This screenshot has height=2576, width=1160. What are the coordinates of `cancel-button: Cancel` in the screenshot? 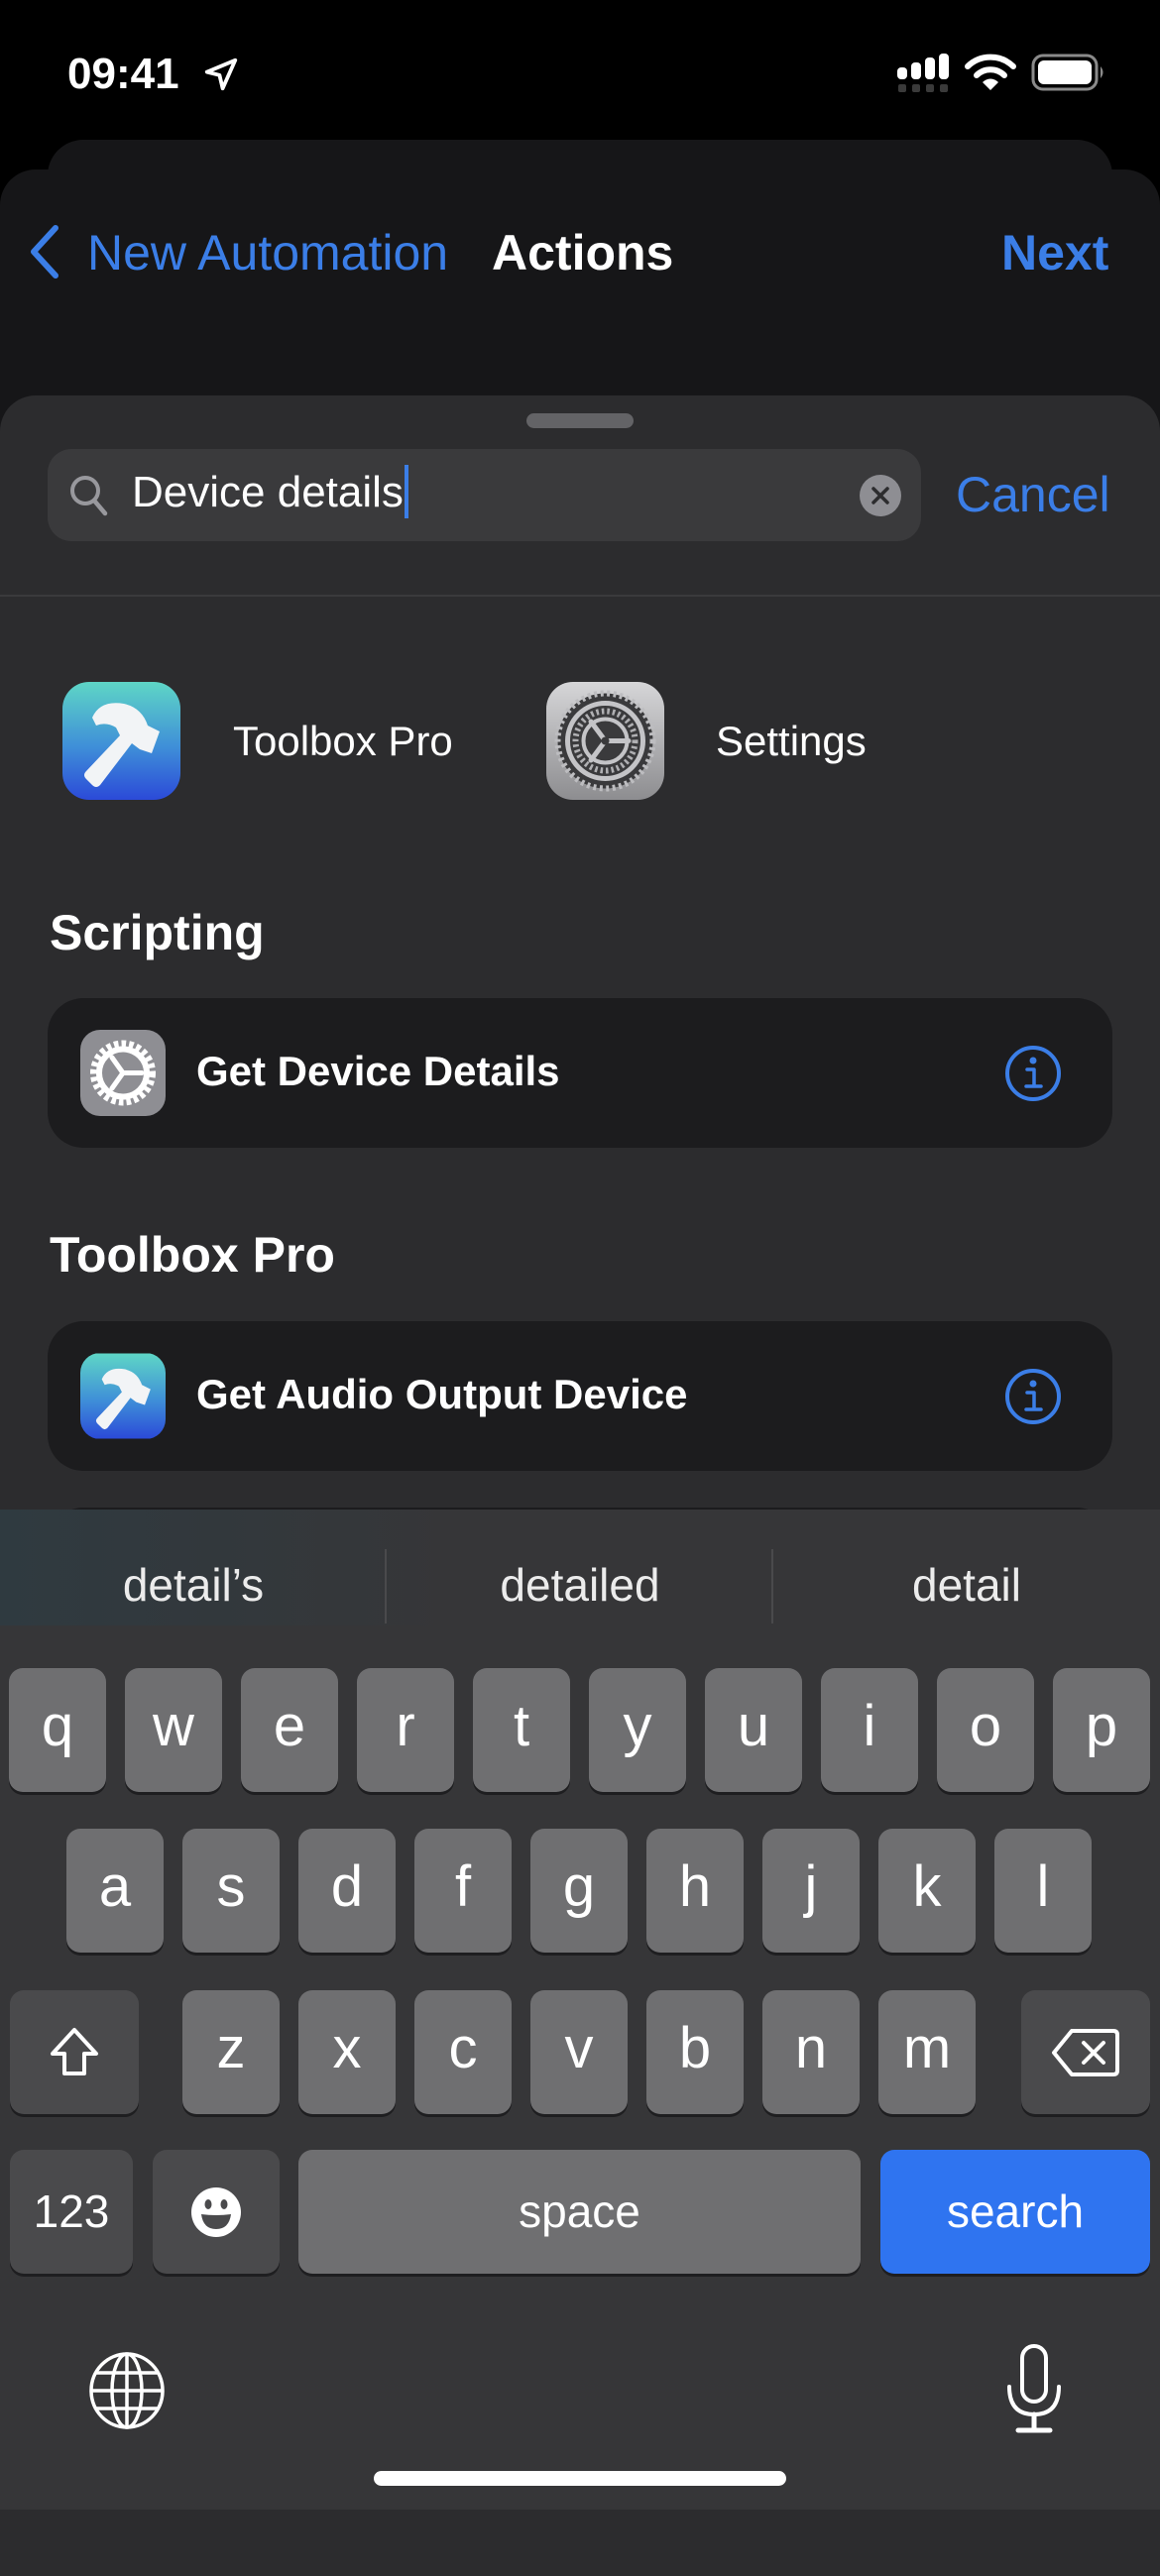 It's located at (1033, 494).